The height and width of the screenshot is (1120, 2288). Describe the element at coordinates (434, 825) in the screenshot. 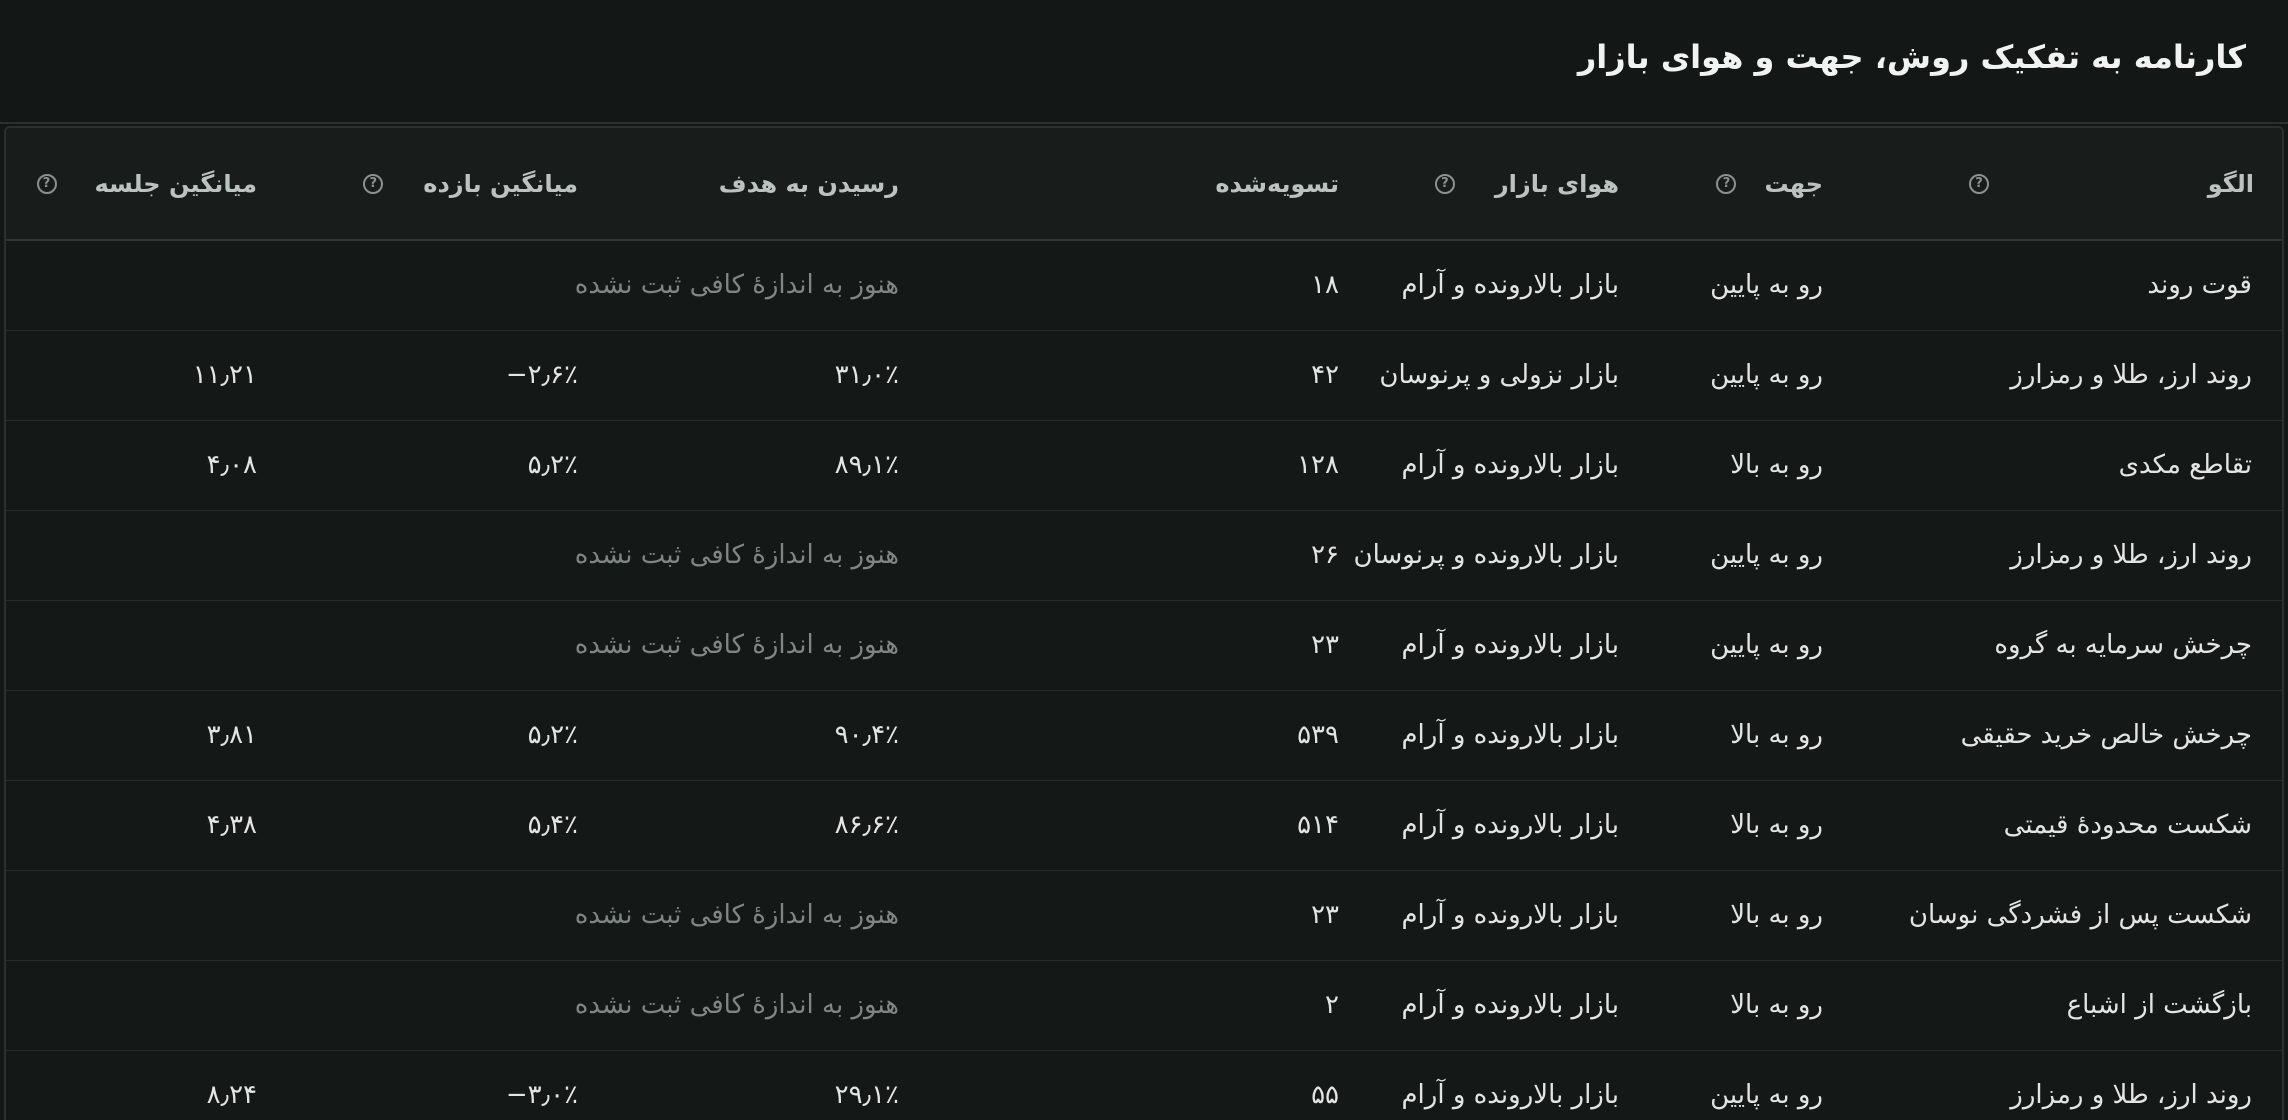

I see `cell-avg-return: ۵٫۴٪` at that location.